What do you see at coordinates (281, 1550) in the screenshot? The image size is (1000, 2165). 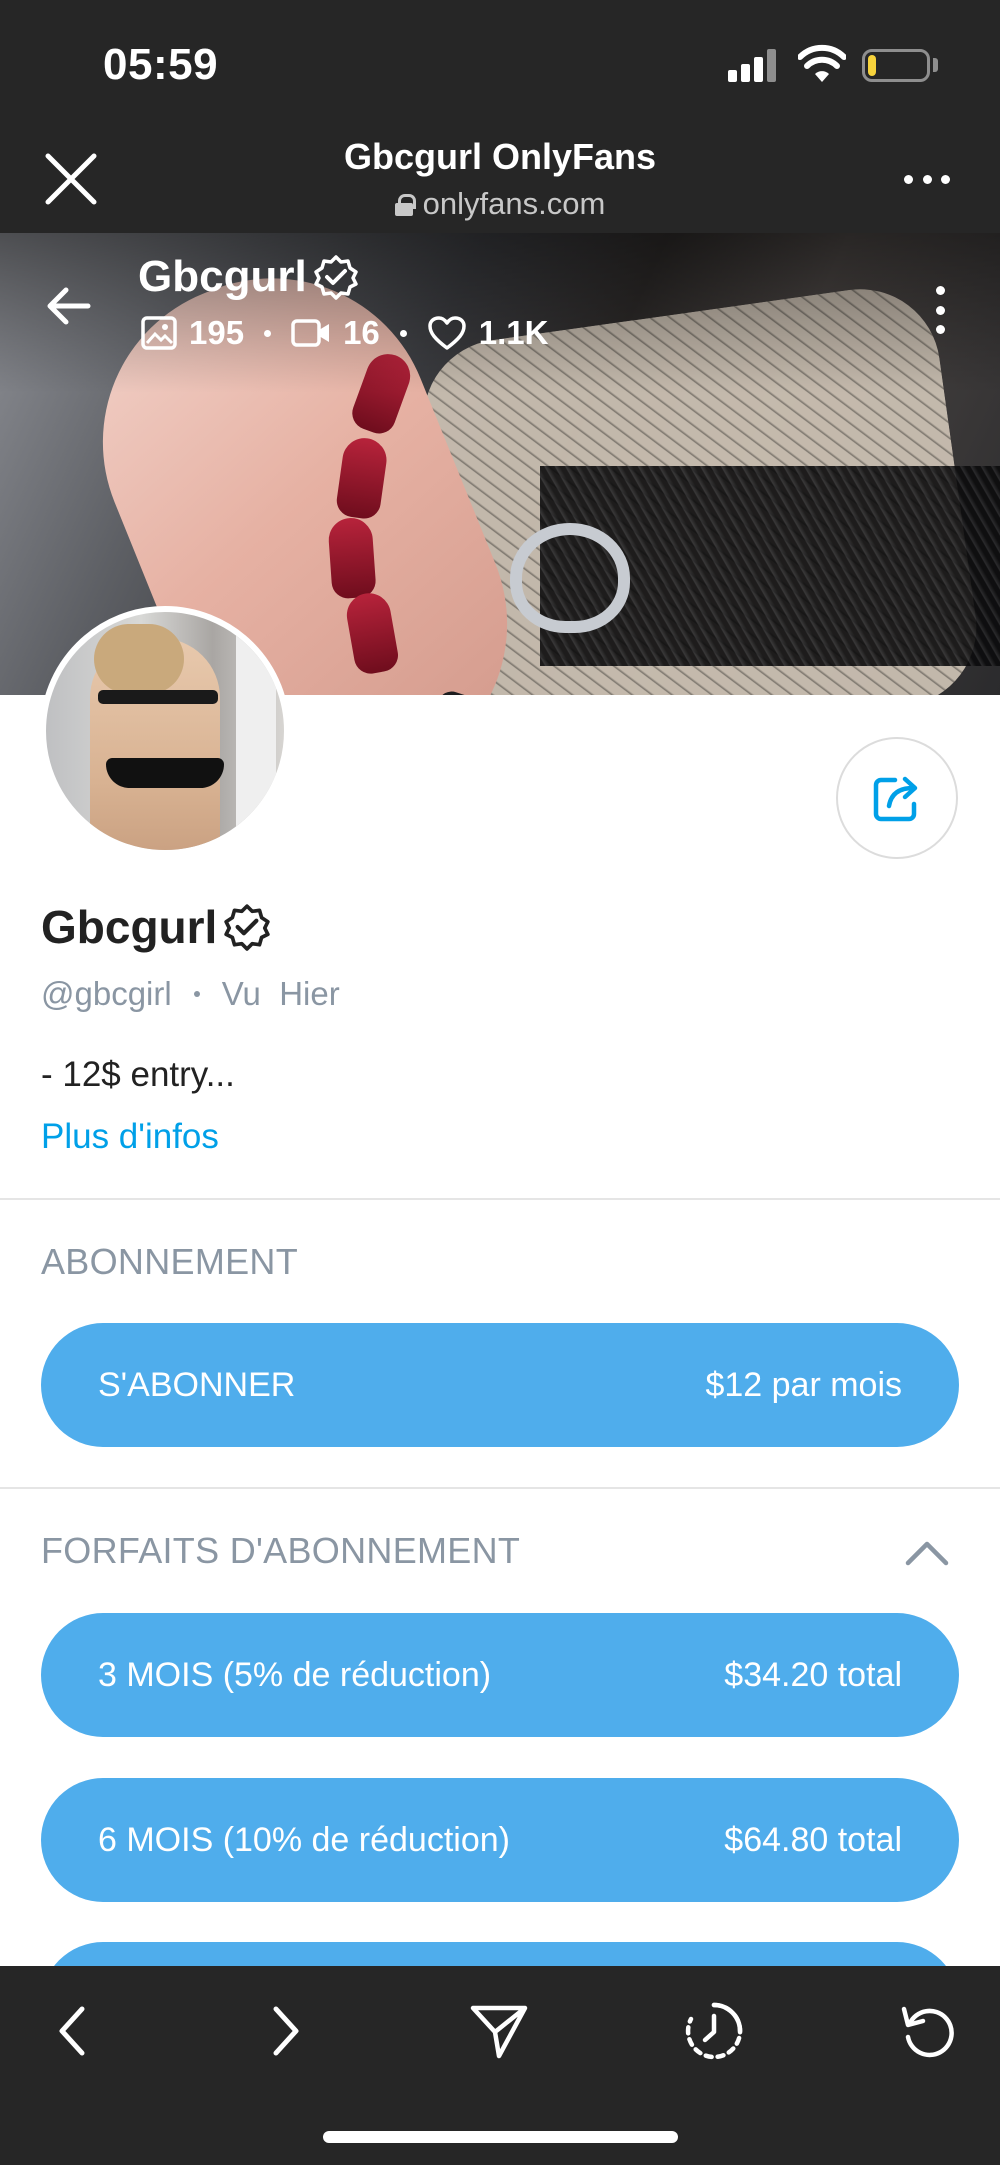 I see `bundles-section-title: FORFAITS D'ABONNEMENT` at bounding box center [281, 1550].